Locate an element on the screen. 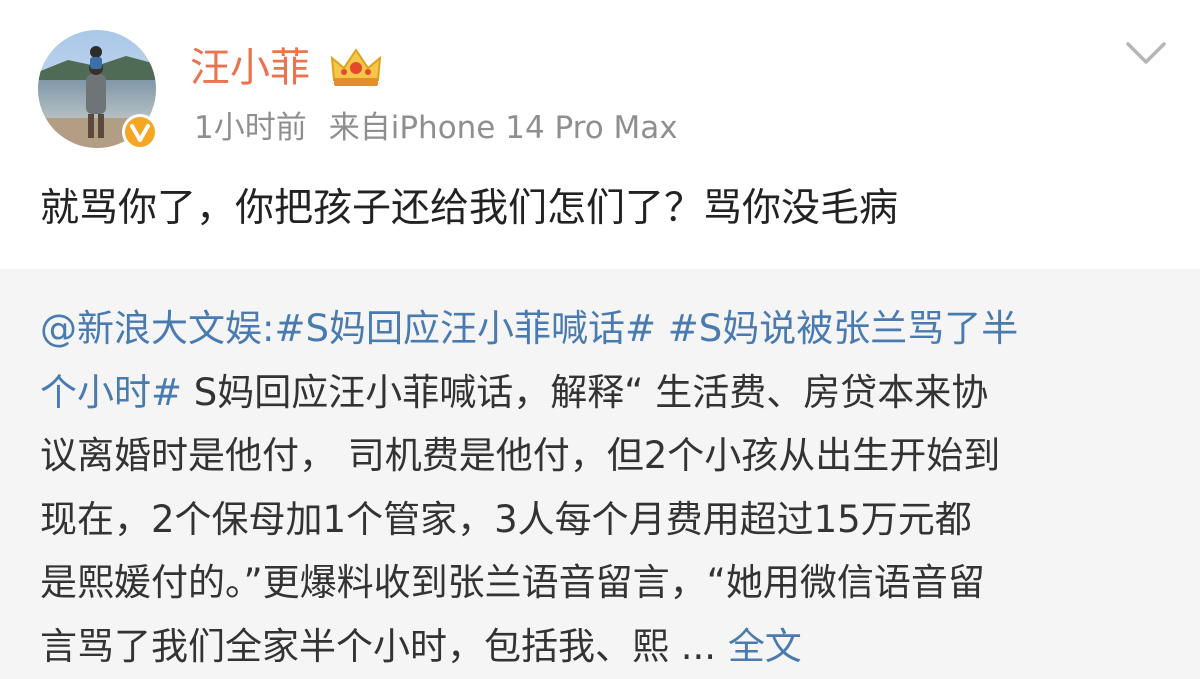  full-text-link: 全文 is located at coordinates (765, 646).